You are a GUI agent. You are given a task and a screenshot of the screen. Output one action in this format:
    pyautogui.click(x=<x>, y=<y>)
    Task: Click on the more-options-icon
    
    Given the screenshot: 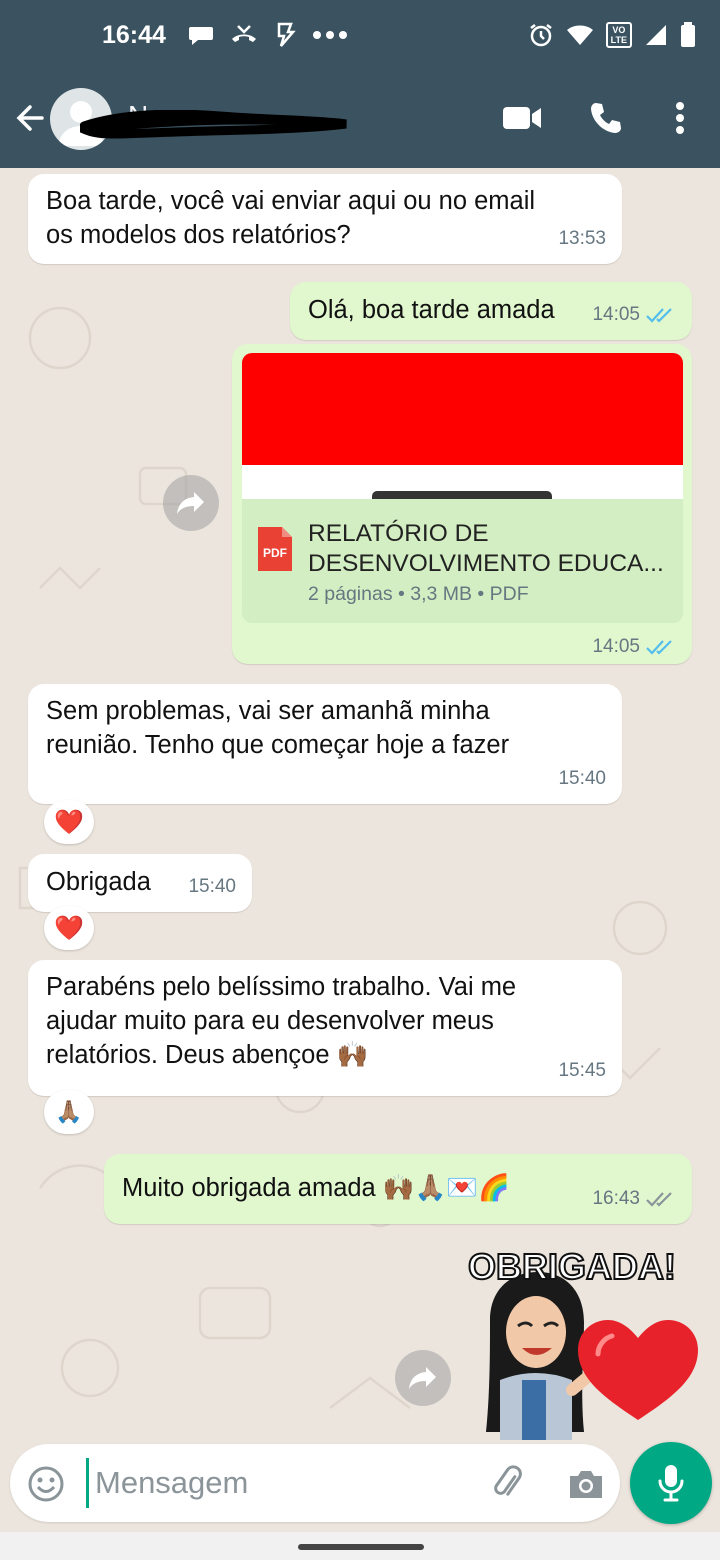 What is the action you would take?
    pyautogui.click(x=680, y=118)
    